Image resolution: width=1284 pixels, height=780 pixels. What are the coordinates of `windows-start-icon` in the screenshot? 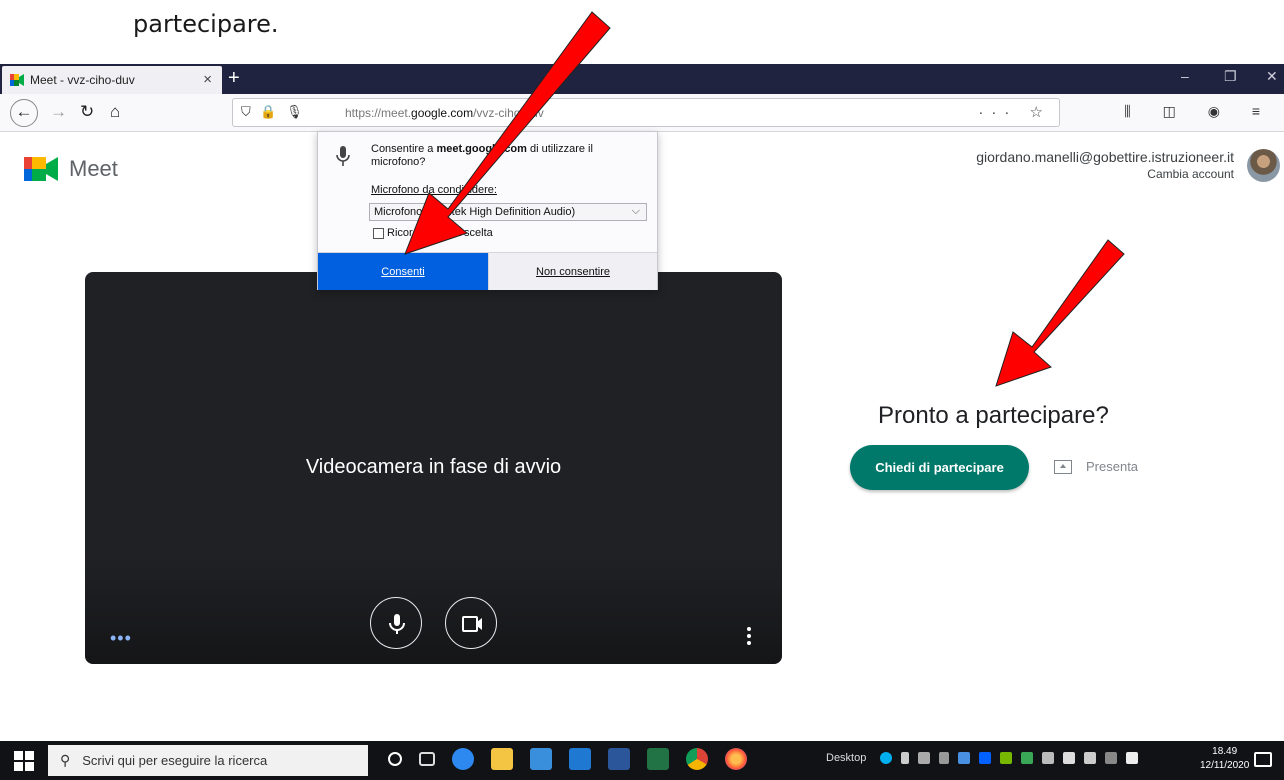 It's located at (24, 761).